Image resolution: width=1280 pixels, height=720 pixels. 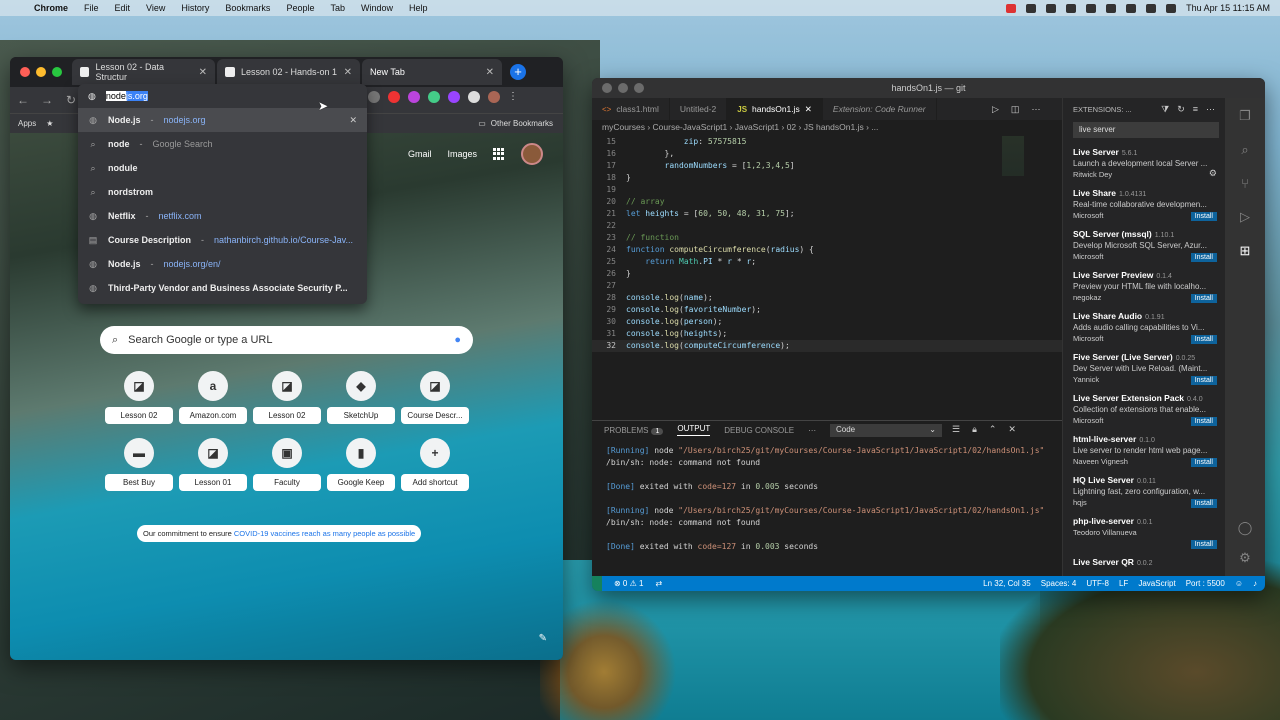 I want to click on search-icon: ⌕, so click(x=1244, y=150).